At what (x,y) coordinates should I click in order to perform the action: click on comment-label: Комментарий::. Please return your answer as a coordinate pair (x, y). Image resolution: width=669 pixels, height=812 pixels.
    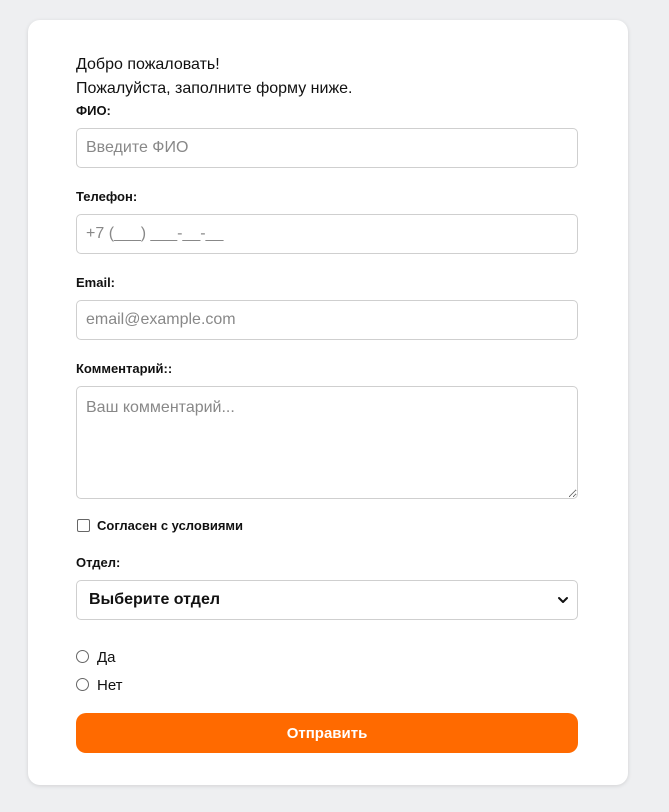
    Looking at the image, I should click on (124, 368).